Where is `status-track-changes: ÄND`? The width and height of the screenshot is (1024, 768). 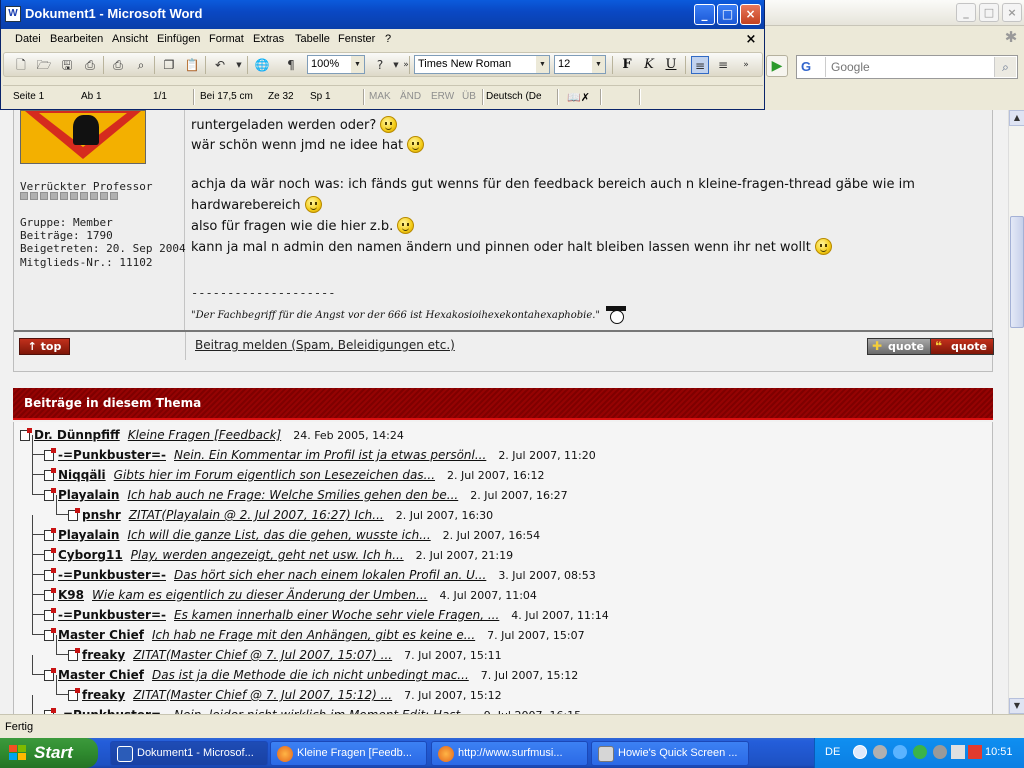 status-track-changes: ÄND is located at coordinates (410, 96).